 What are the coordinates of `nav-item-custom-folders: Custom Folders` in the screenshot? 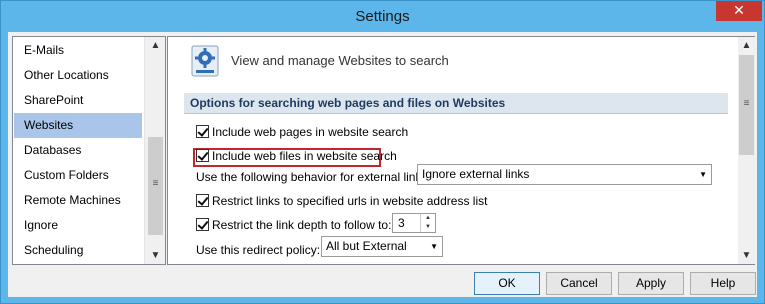 It's located at (78, 175).